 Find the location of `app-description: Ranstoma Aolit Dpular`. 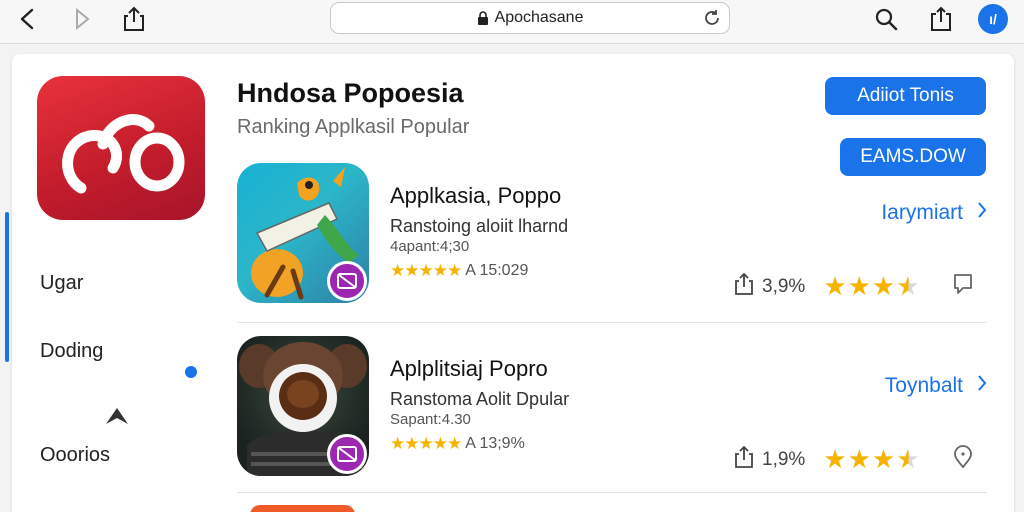

app-description: Ranstoma Aolit Dpular is located at coordinates (480, 399).